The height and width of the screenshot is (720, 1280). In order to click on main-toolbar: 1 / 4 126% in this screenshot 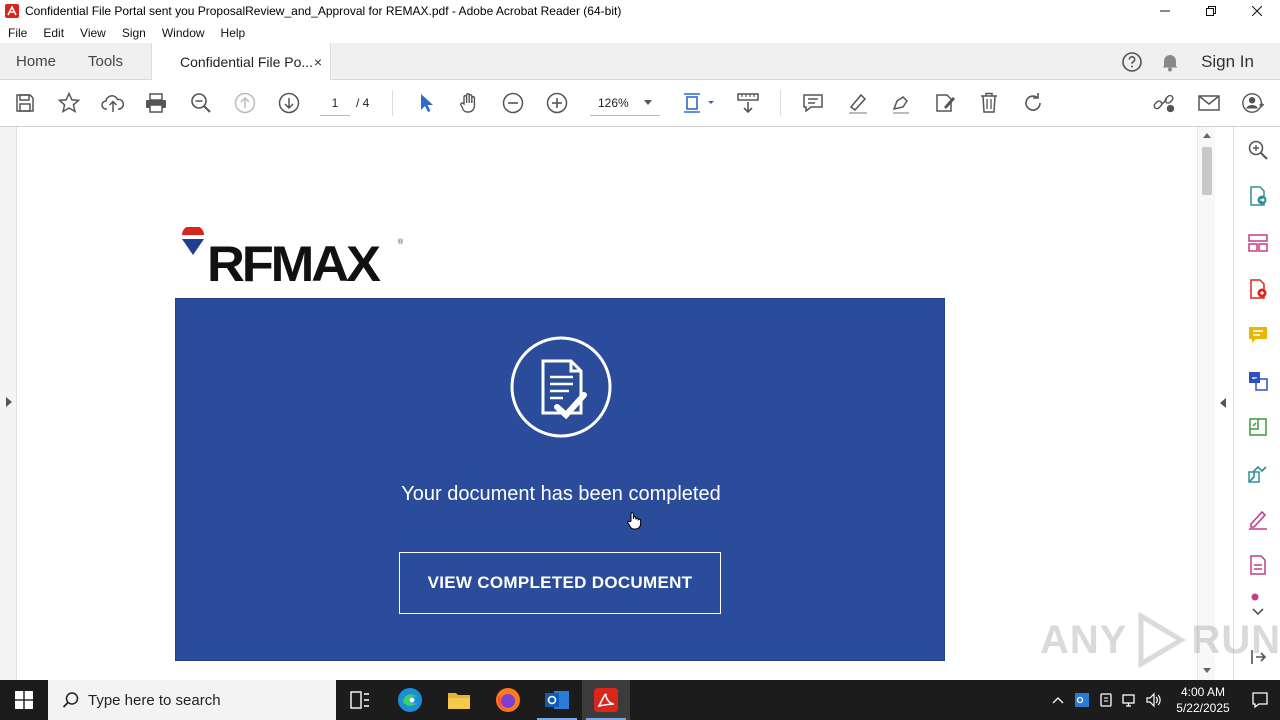, I will do `click(640, 103)`.